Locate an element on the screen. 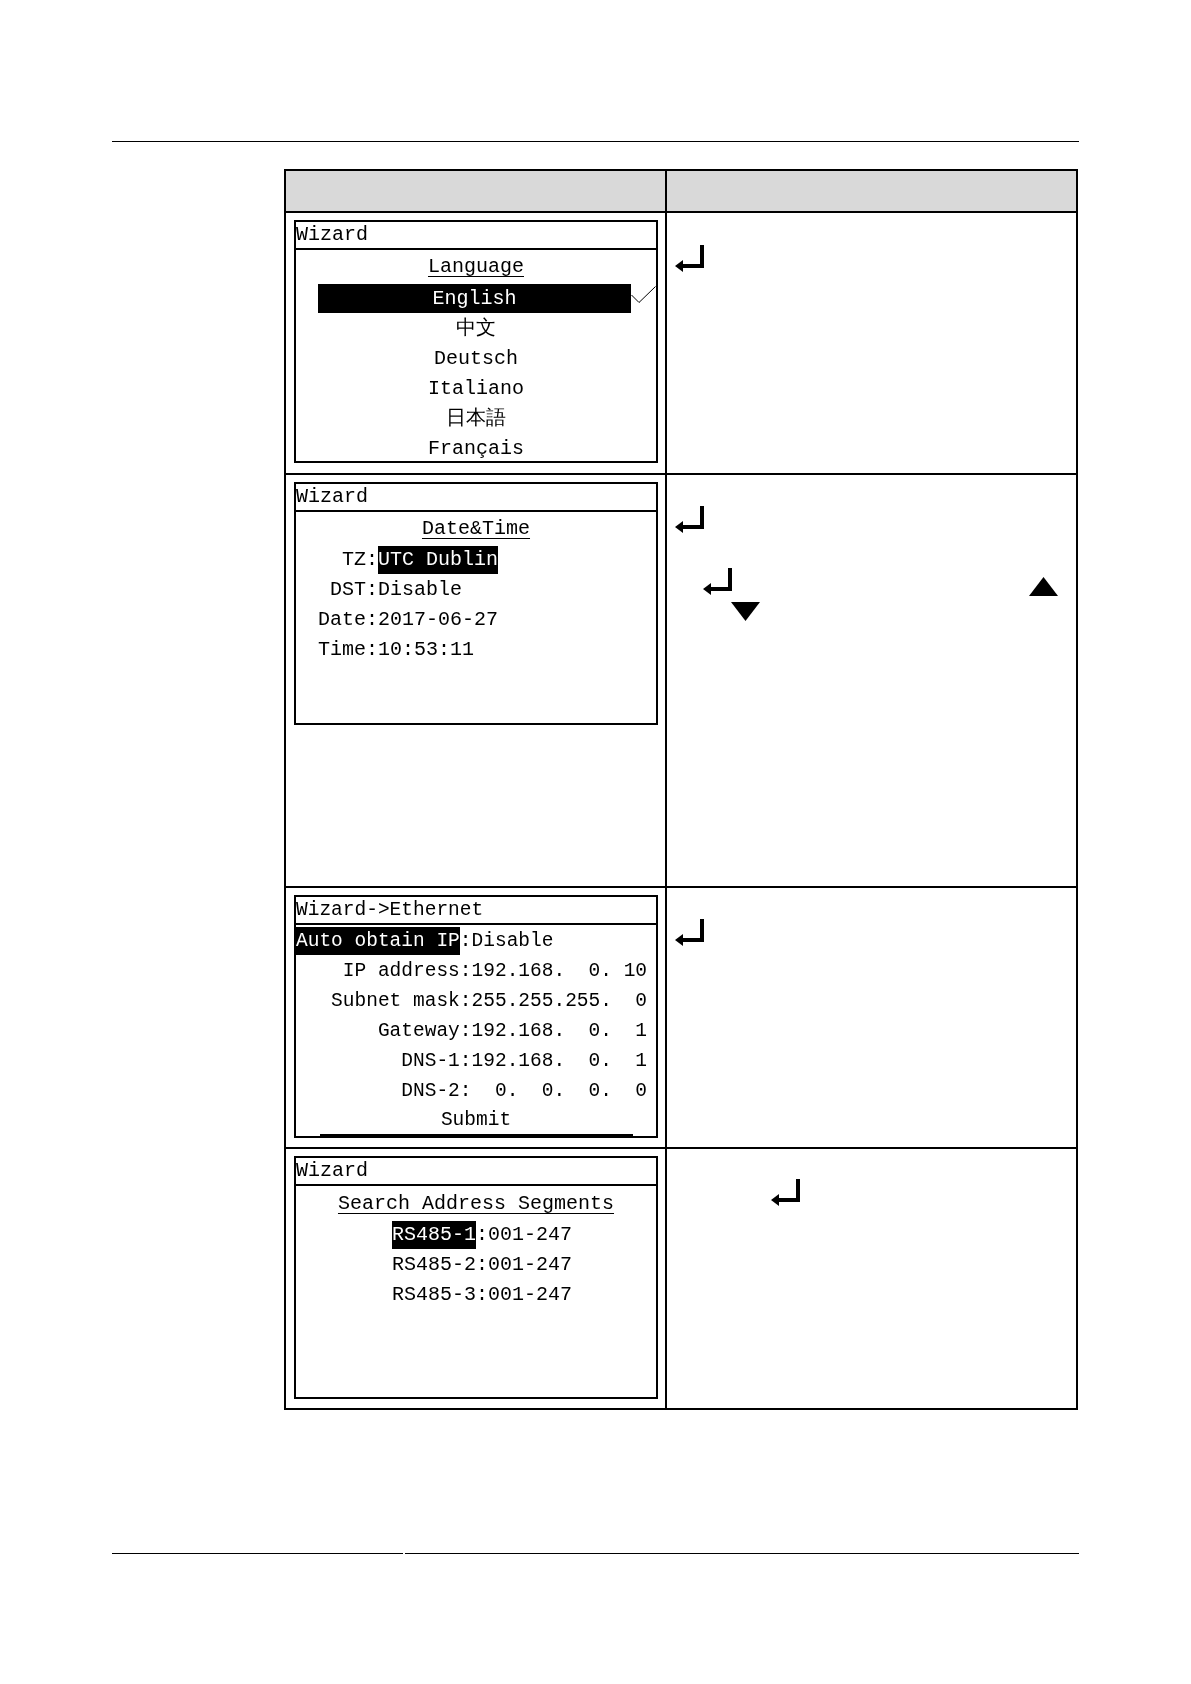  setting-value: 255.255.255. 0 is located at coordinates (559, 1001).